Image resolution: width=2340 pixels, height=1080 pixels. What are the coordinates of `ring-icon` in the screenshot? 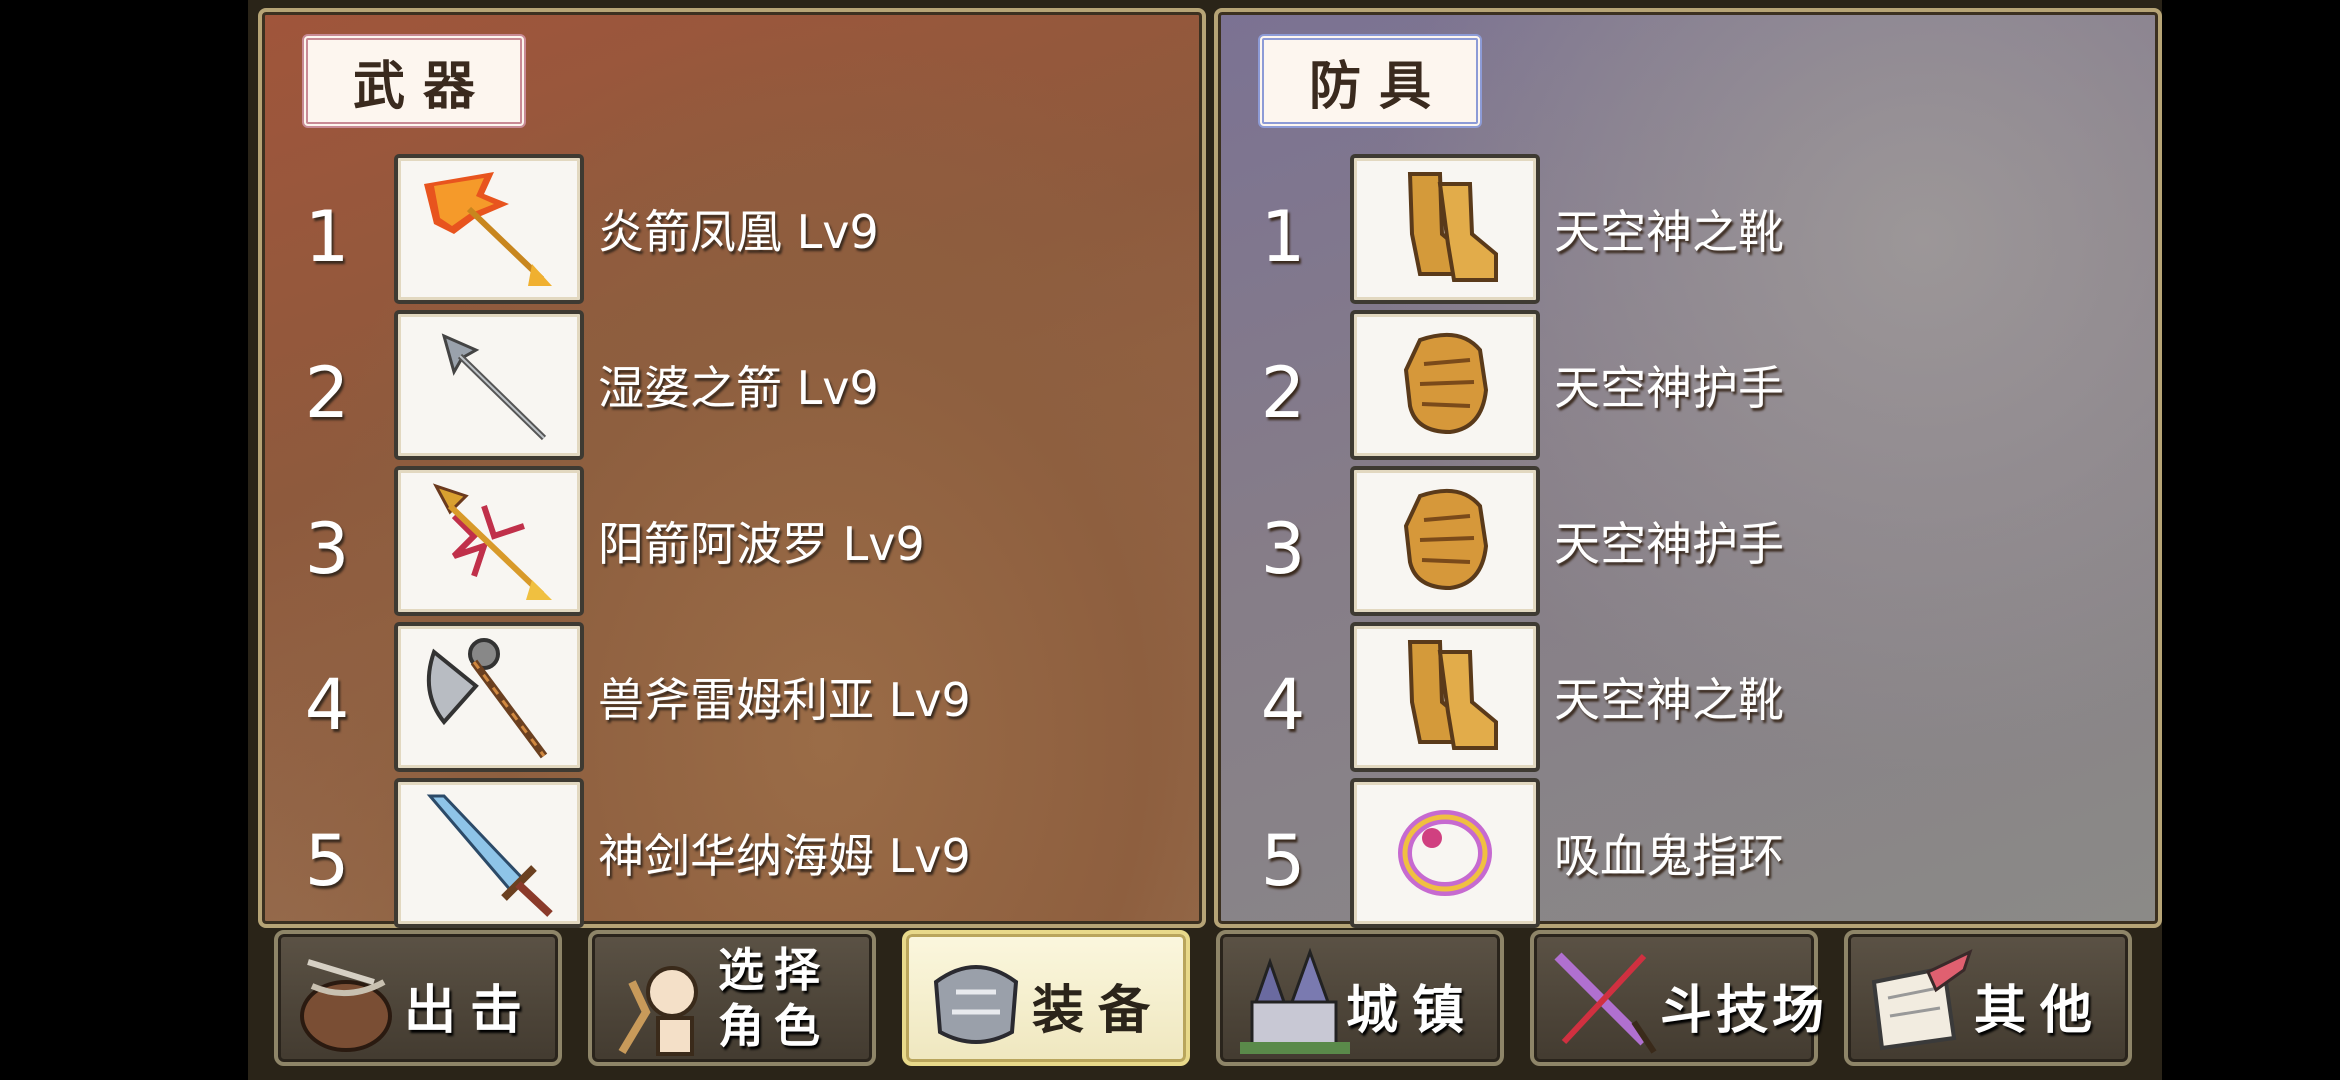 It's located at (1445, 853).